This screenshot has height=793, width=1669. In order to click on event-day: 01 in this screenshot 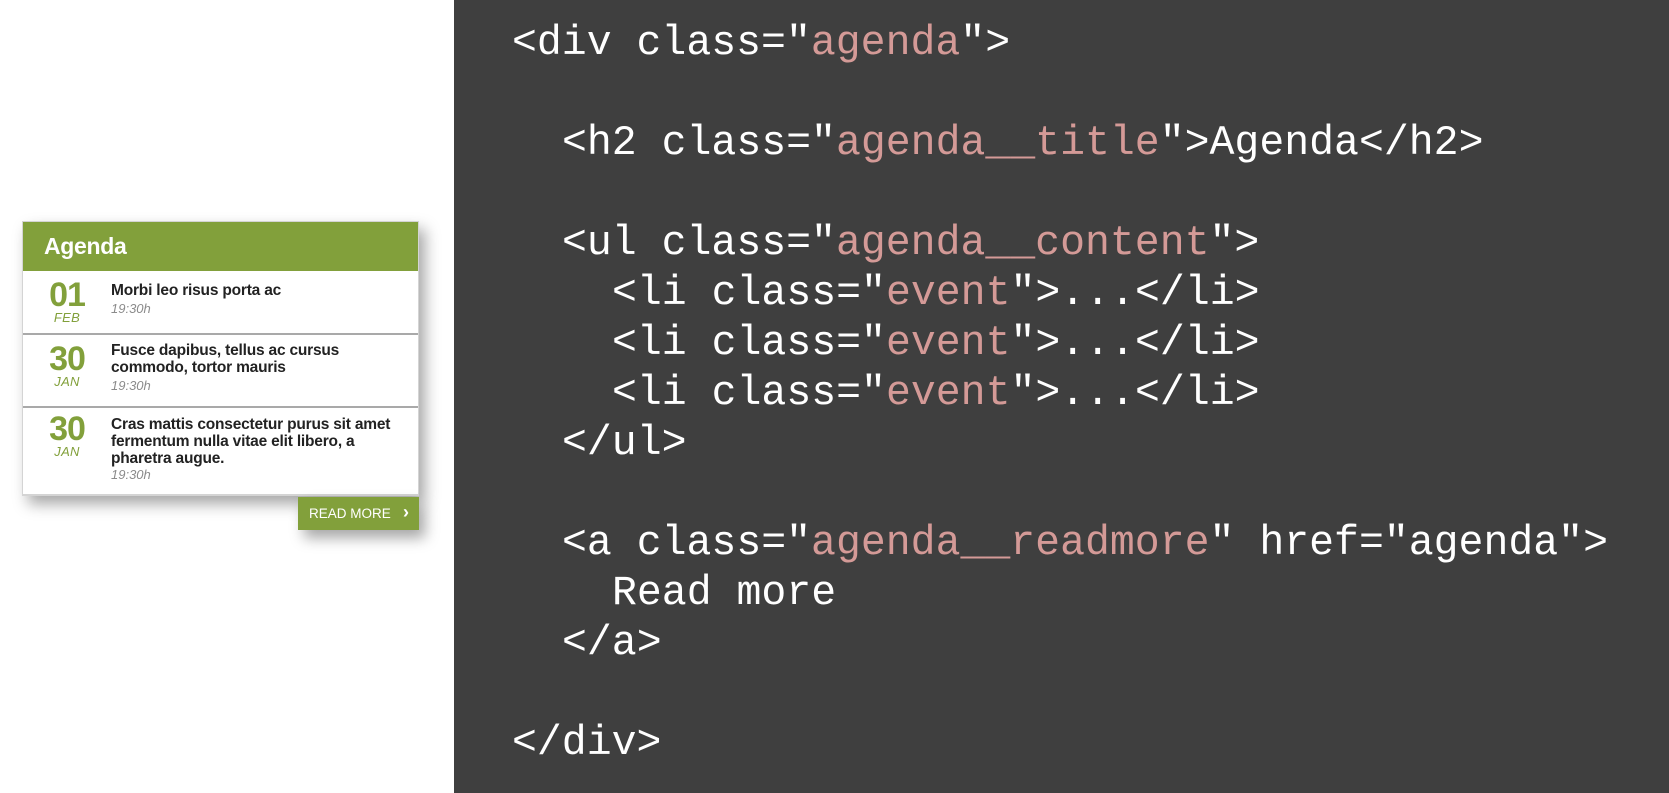, I will do `click(67, 295)`.